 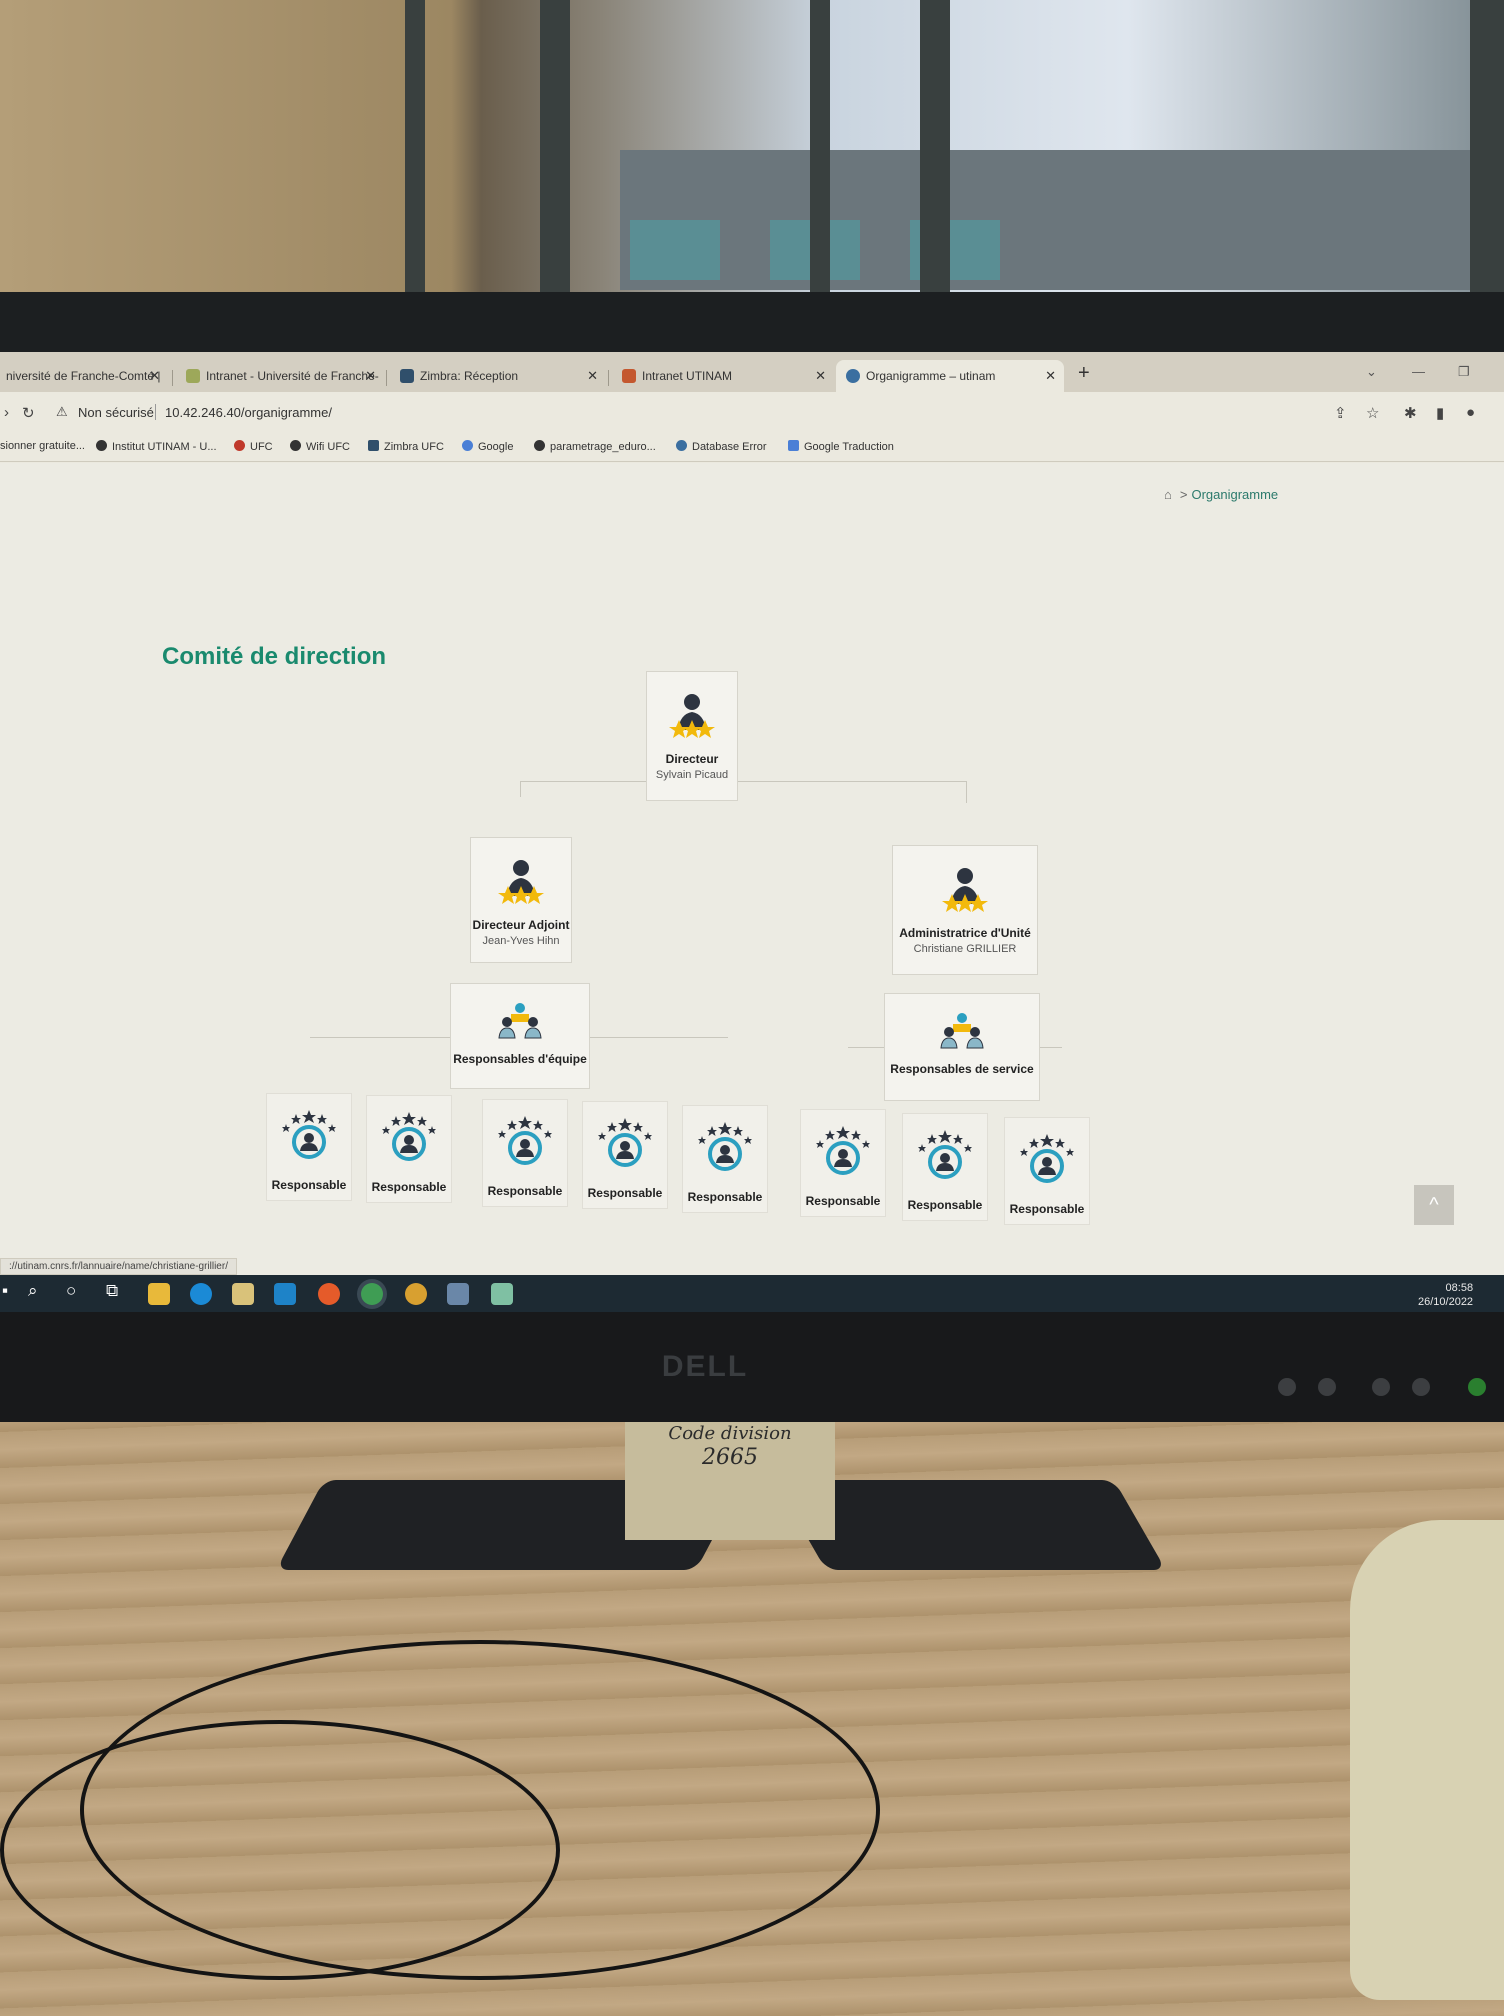 What do you see at coordinates (1464, 372) in the screenshot?
I see `restore-icon: ❐` at bounding box center [1464, 372].